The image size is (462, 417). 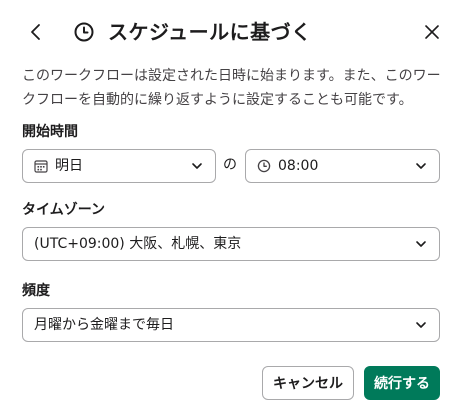 I want to click on date-select: 明日, so click(x=119, y=166).